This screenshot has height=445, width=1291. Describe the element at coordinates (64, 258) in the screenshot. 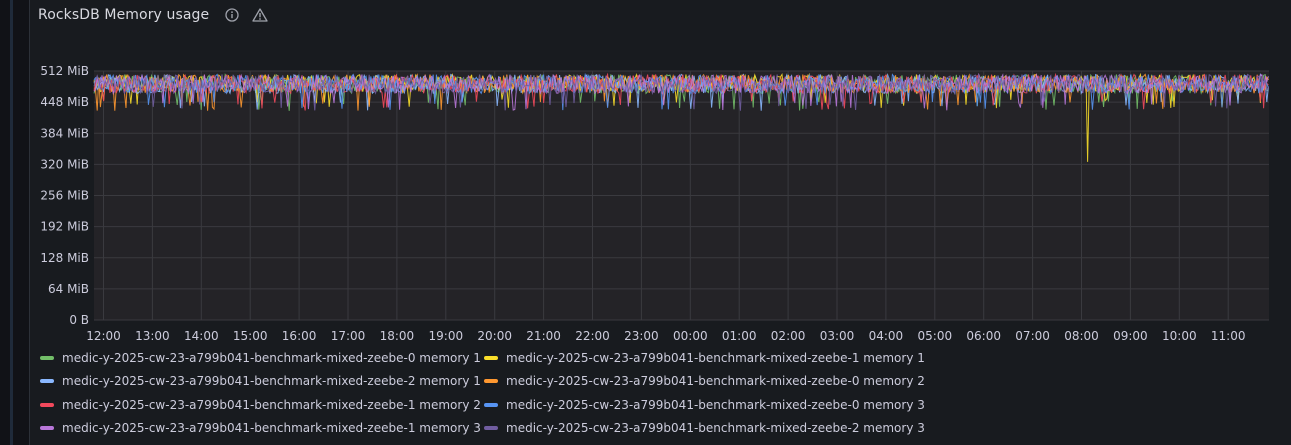

I see `y-tick-label: 128 MiB` at that location.